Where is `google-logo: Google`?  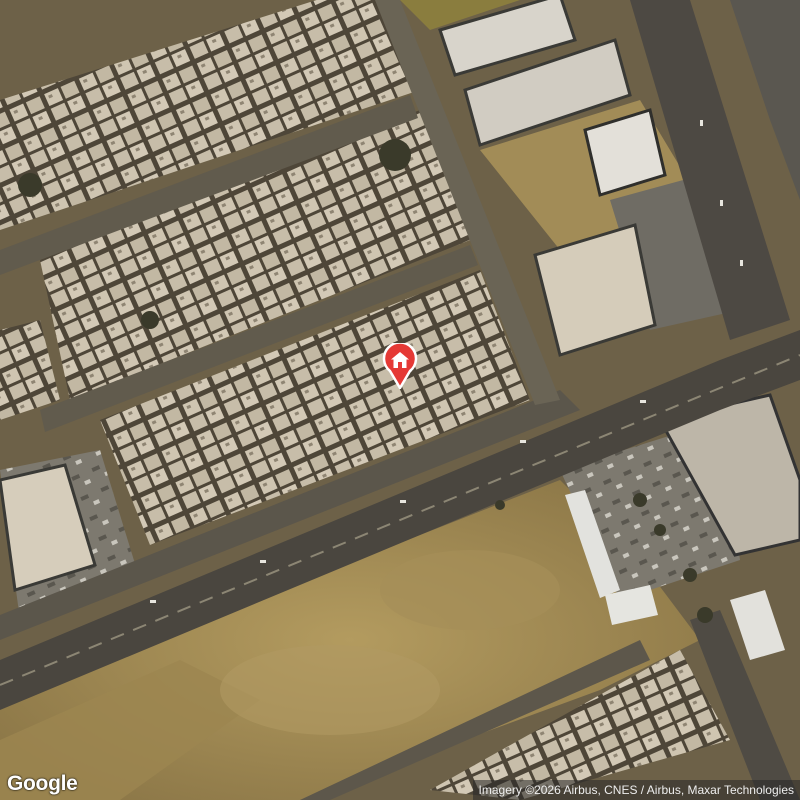
google-logo: Google is located at coordinates (42, 784).